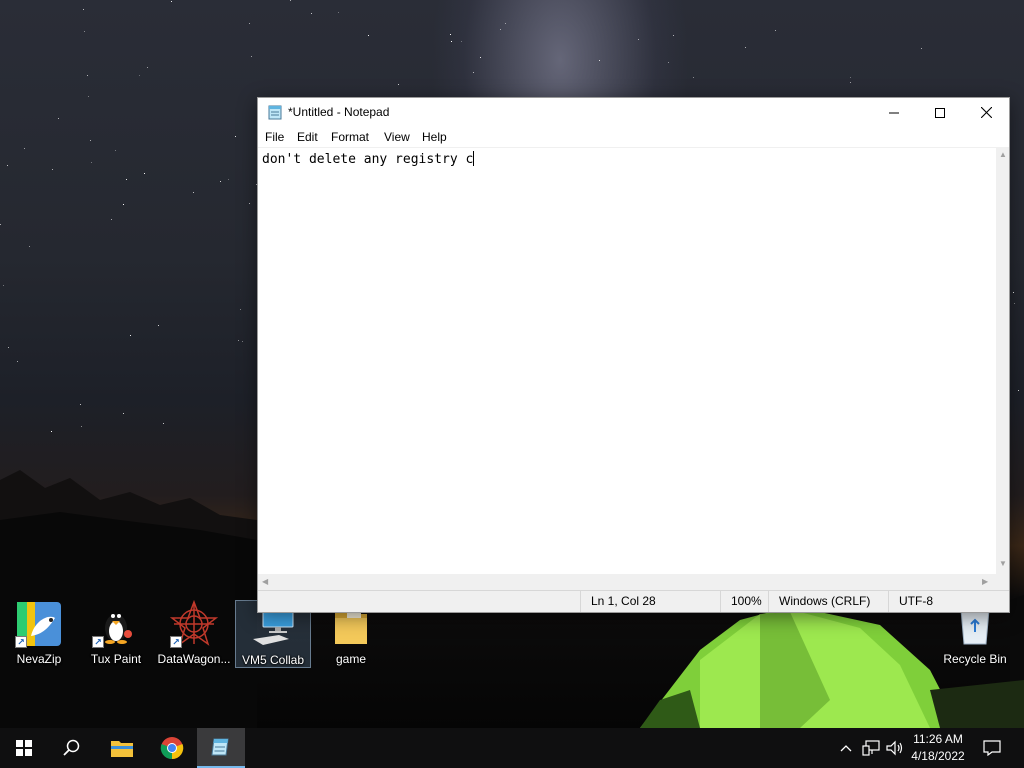 This screenshot has width=1024, height=768. What do you see at coordinates (116, 659) in the screenshot?
I see `desktop-icon-label: Tux Paint` at bounding box center [116, 659].